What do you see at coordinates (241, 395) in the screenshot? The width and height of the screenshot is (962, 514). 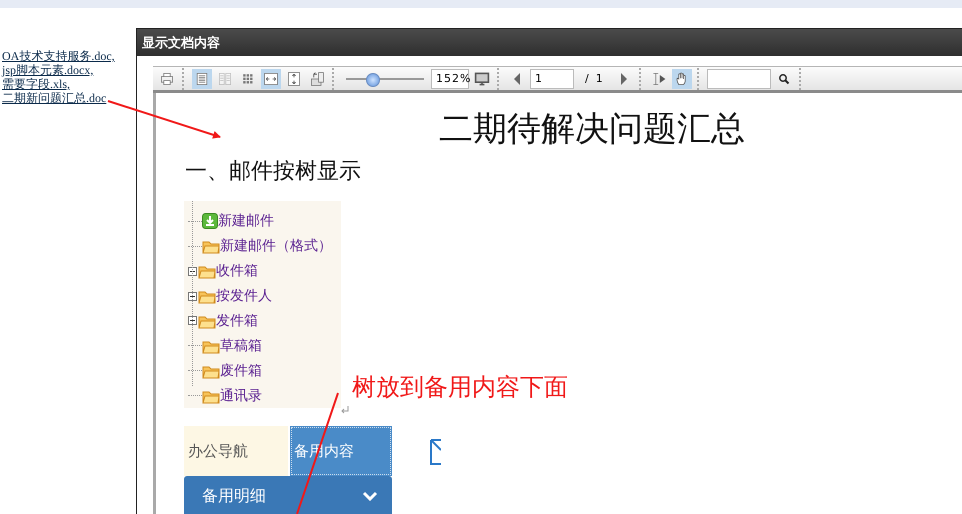 I see `tree-item: 通讯录` at bounding box center [241, 395].